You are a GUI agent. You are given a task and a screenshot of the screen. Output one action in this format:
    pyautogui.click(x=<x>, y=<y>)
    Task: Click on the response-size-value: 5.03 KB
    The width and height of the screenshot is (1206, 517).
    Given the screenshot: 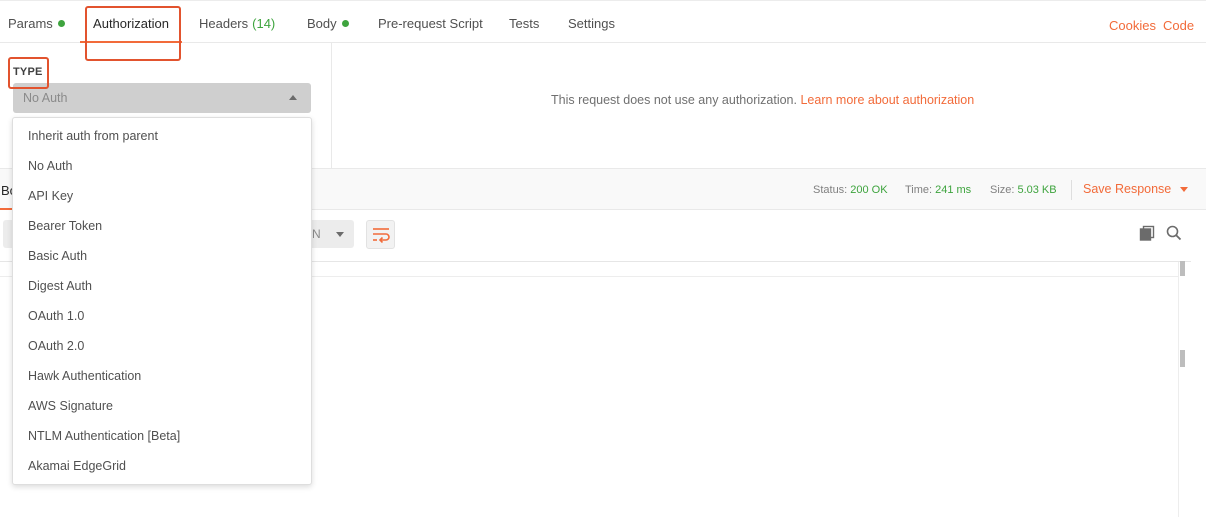 What is the action you would take?
    pyautogui.click(x=1037, y=190)
    